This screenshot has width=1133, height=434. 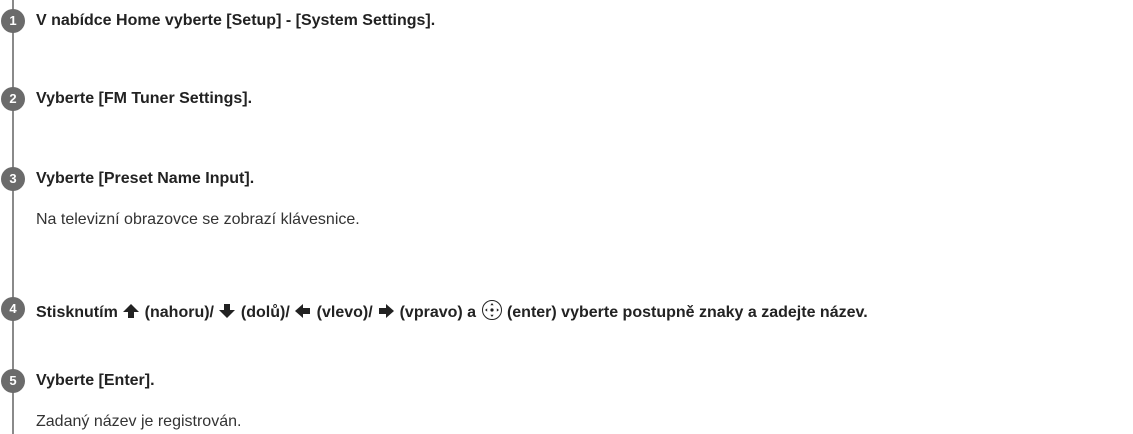 What do you see at coordinates (303, 314) in the screenshot?
I see `arrow-left-icon` at bounding box center [303, 314].